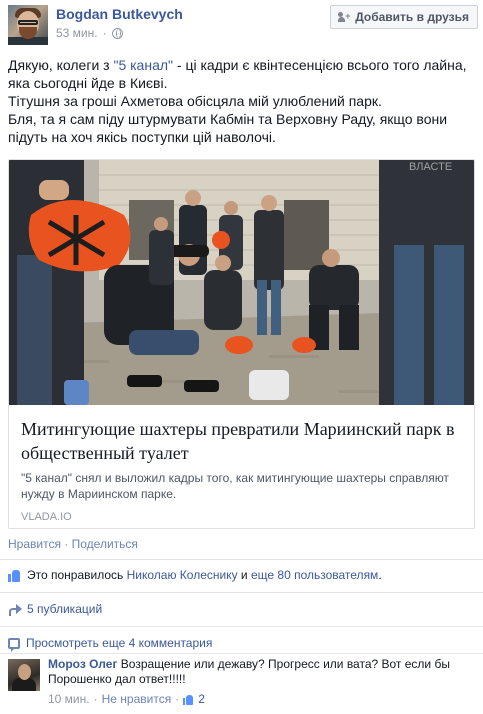 The image size is (483, 714). What do you see at coordinates (143, 65) in the screenshot?
I see `post-text-channel-link: "5 канал"` at bounding box center [143, 65].